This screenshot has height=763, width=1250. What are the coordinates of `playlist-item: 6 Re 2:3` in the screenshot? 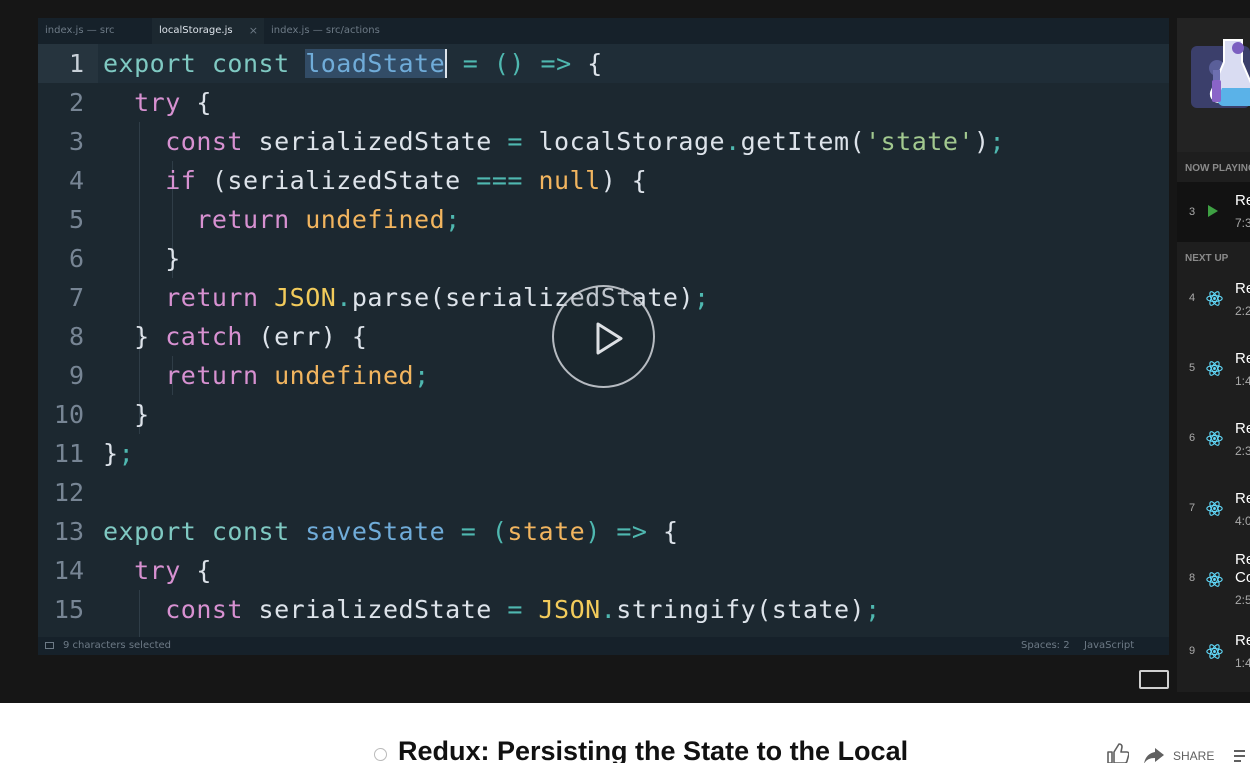 It's located at (1213, 444).